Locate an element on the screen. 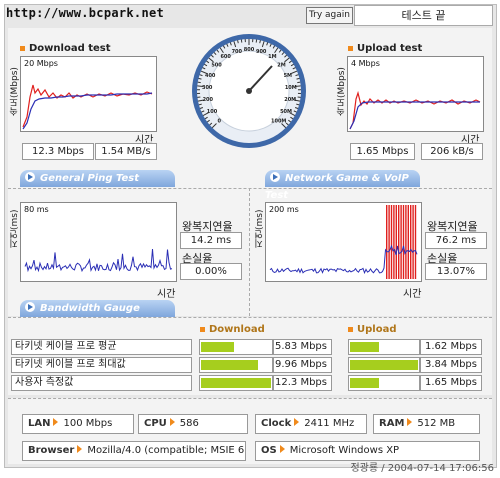 This screenshot has height=478, width=500. tab-network-game-voip-test: Network Game & VoIP Test is located at coordinates (342, 185).